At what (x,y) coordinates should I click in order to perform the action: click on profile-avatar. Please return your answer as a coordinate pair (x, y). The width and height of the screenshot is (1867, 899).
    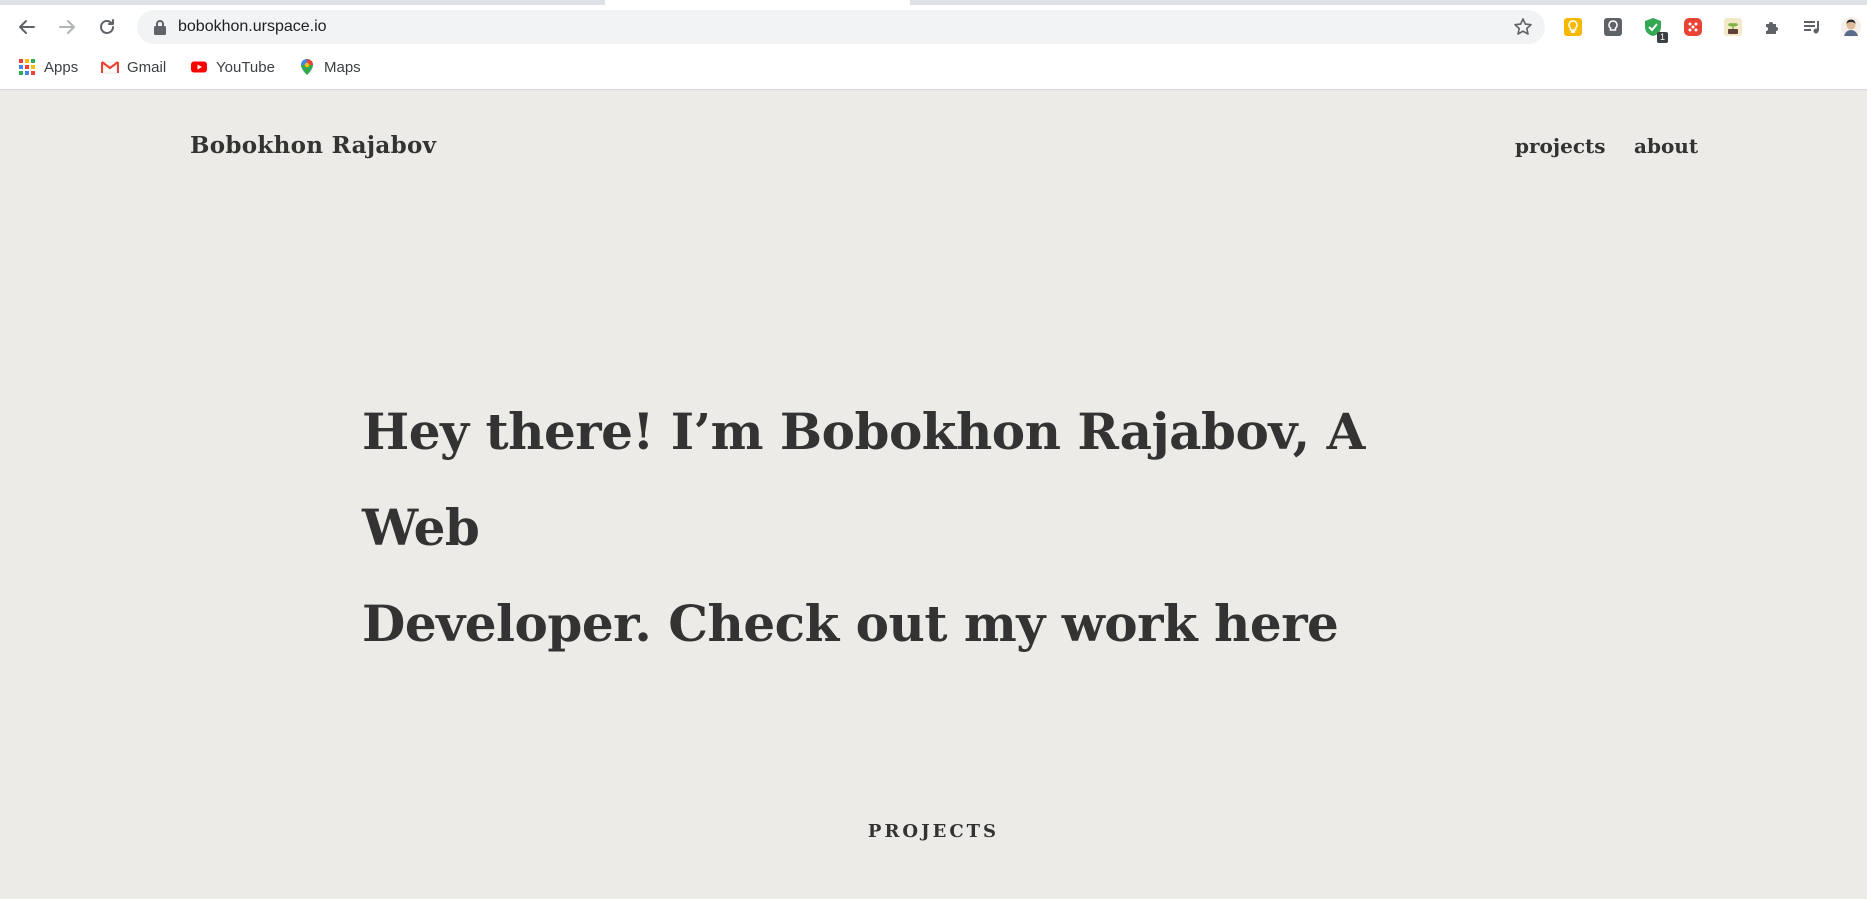
    Looking at the image, I should click on (1851, 27).